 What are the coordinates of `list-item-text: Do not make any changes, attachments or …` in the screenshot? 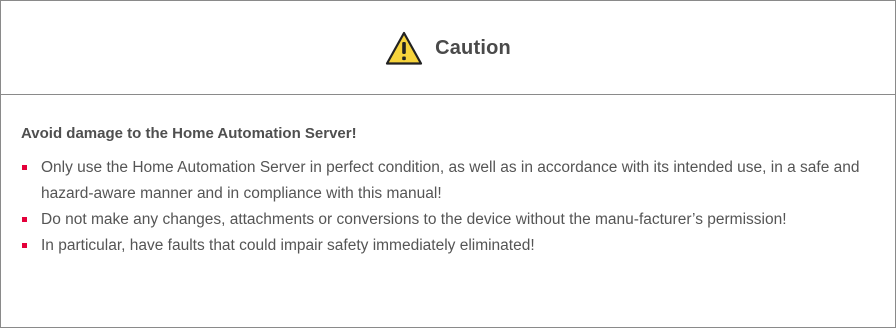 It's located at (414, 219).